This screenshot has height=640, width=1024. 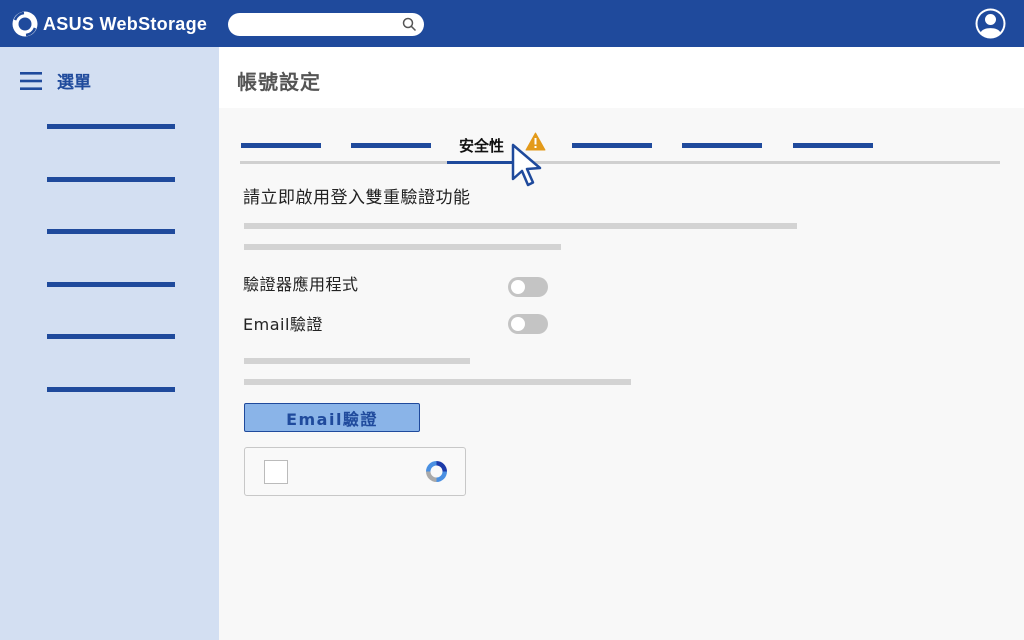 I want to click on authenticator-app-toggle, so click(x=528, y=287).